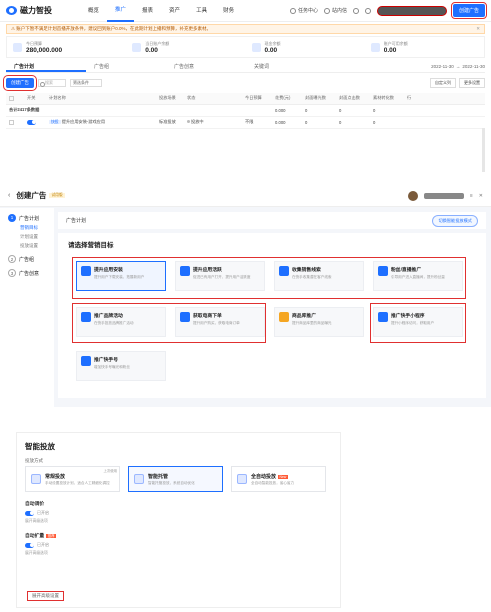  Describe the element at coordinates (287, 99) in the screenshot. I see `col-header: 花费(元)` at that location.